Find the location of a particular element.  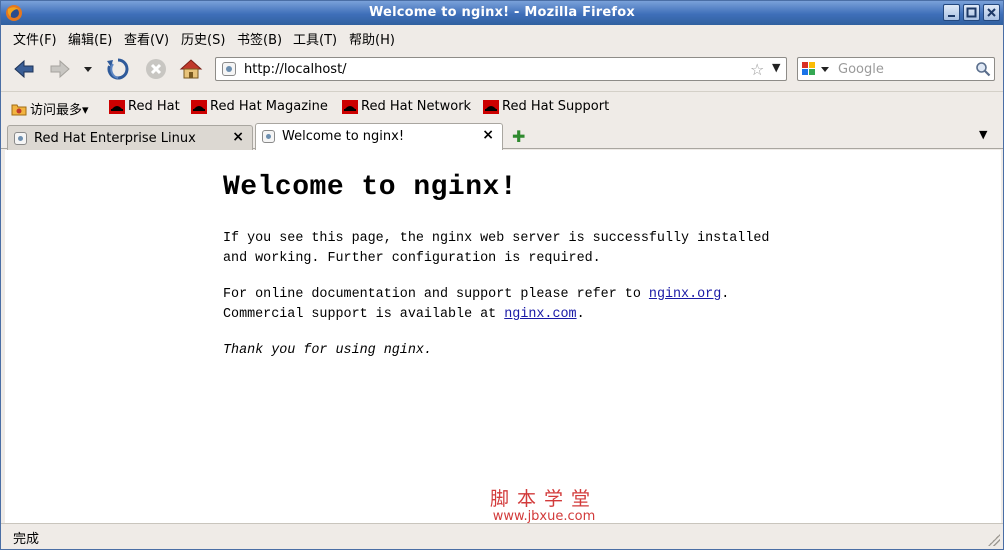

close-icon is located at coordinates (991, 12).